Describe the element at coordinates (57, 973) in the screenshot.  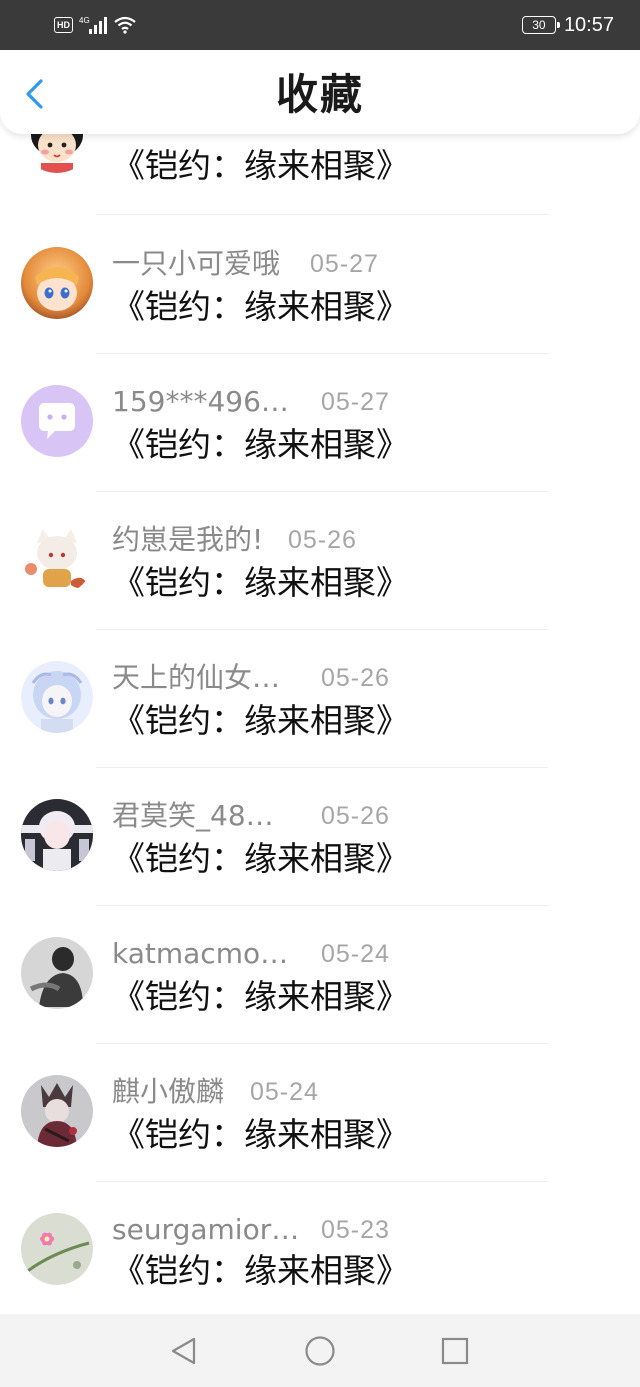
I see `monochrome-photo-avatar` at that location.